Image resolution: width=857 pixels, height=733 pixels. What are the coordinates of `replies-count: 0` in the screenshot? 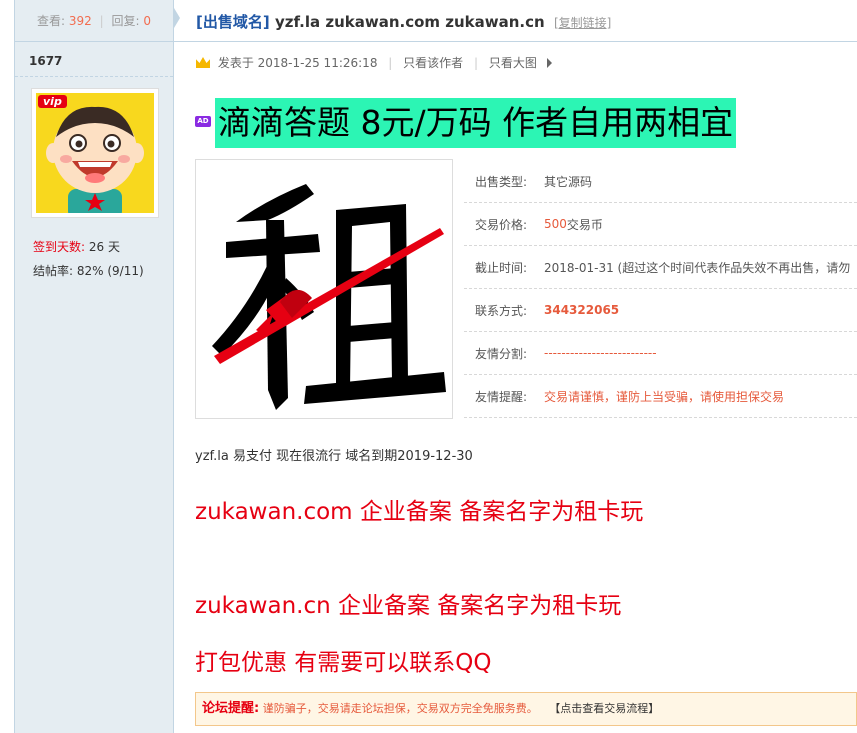 It's located at (147, 21).